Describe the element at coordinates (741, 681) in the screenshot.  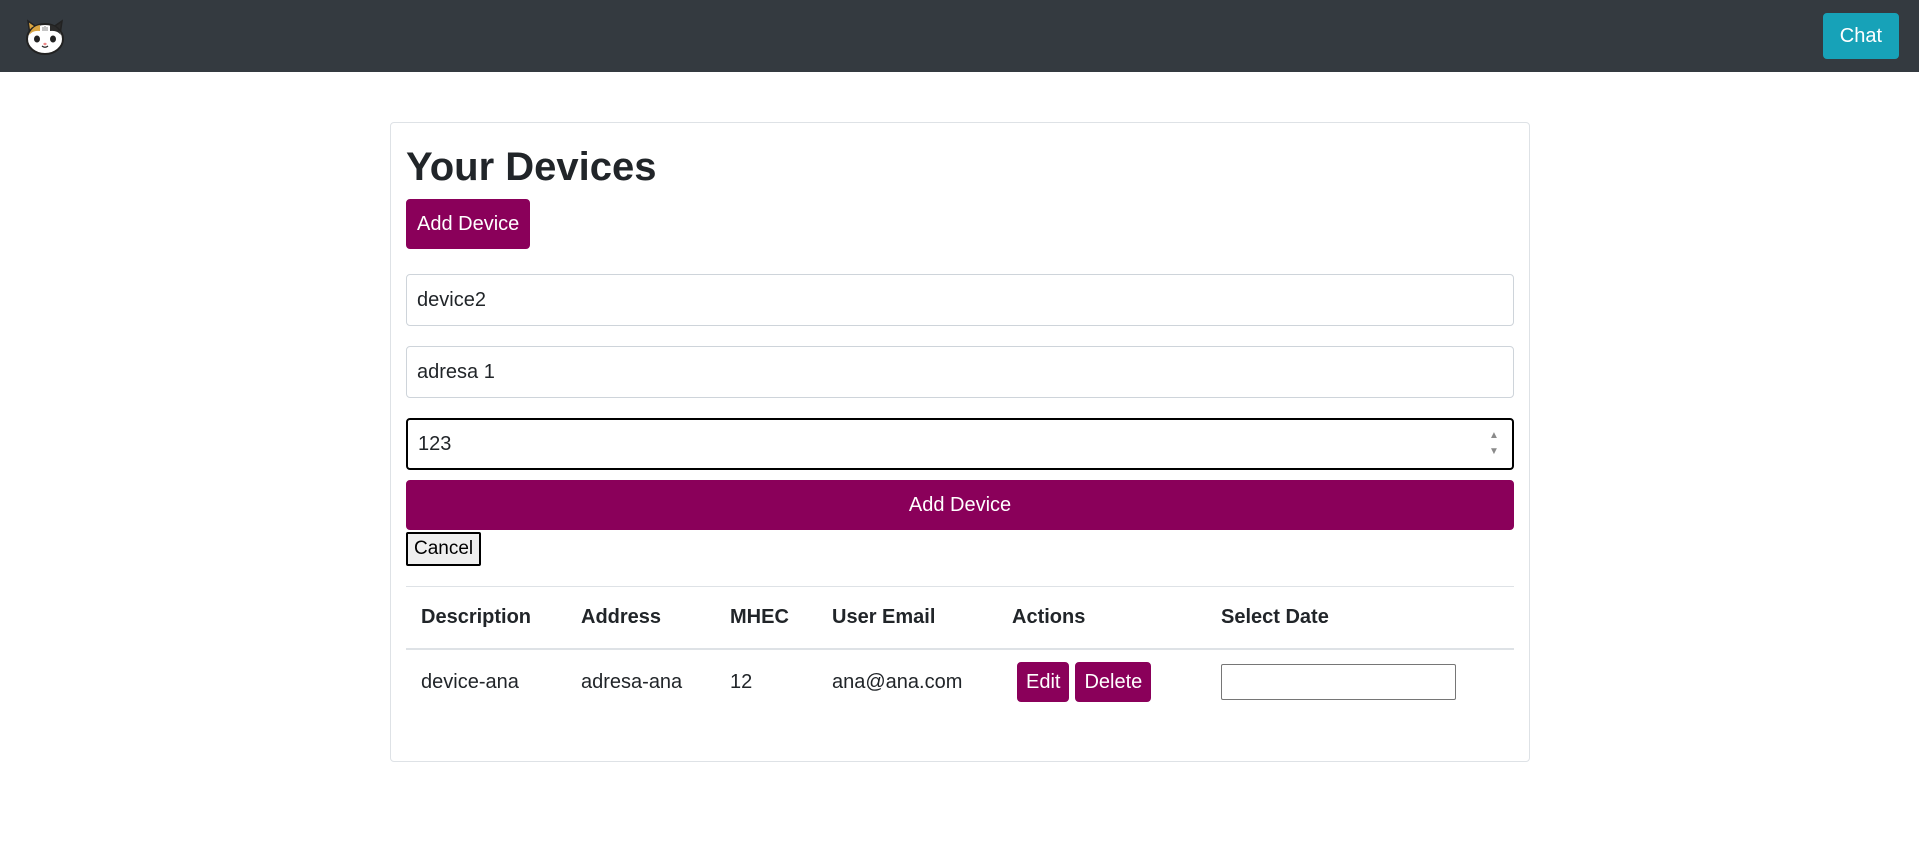
I see `cell-mhec: 12` at that location.